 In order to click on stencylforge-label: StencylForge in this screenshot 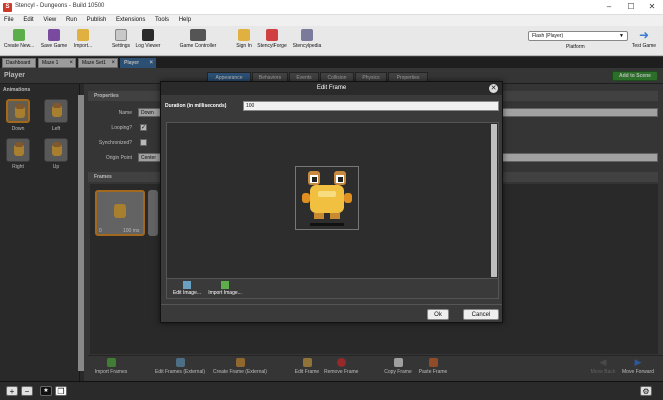, I will do `click(272, 46)`.